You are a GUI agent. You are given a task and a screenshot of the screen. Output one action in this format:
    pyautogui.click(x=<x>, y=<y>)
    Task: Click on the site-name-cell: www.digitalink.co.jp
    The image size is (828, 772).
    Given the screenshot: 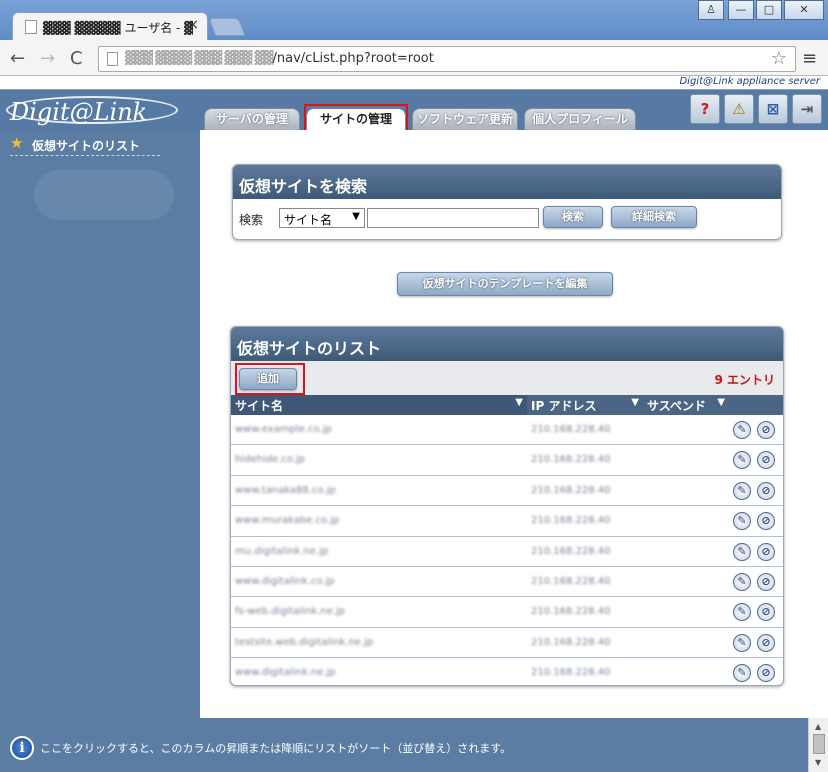 What is the action you would take?
    pyautogui.click(x=285, y=581)
    